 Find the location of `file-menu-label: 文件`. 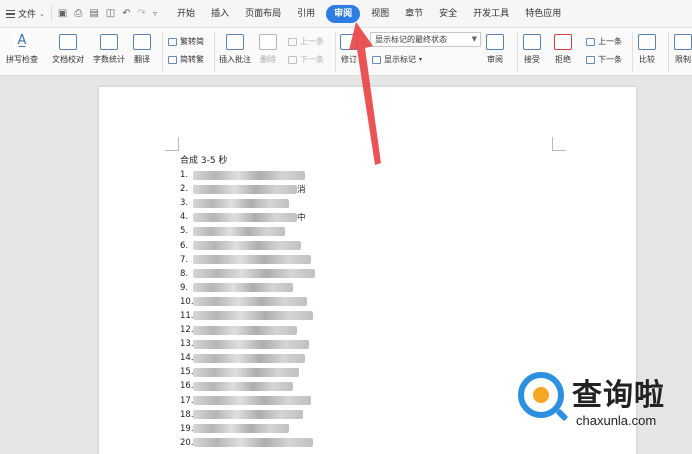

file-menu-label: 文件 is located at coordinates (27, 15).